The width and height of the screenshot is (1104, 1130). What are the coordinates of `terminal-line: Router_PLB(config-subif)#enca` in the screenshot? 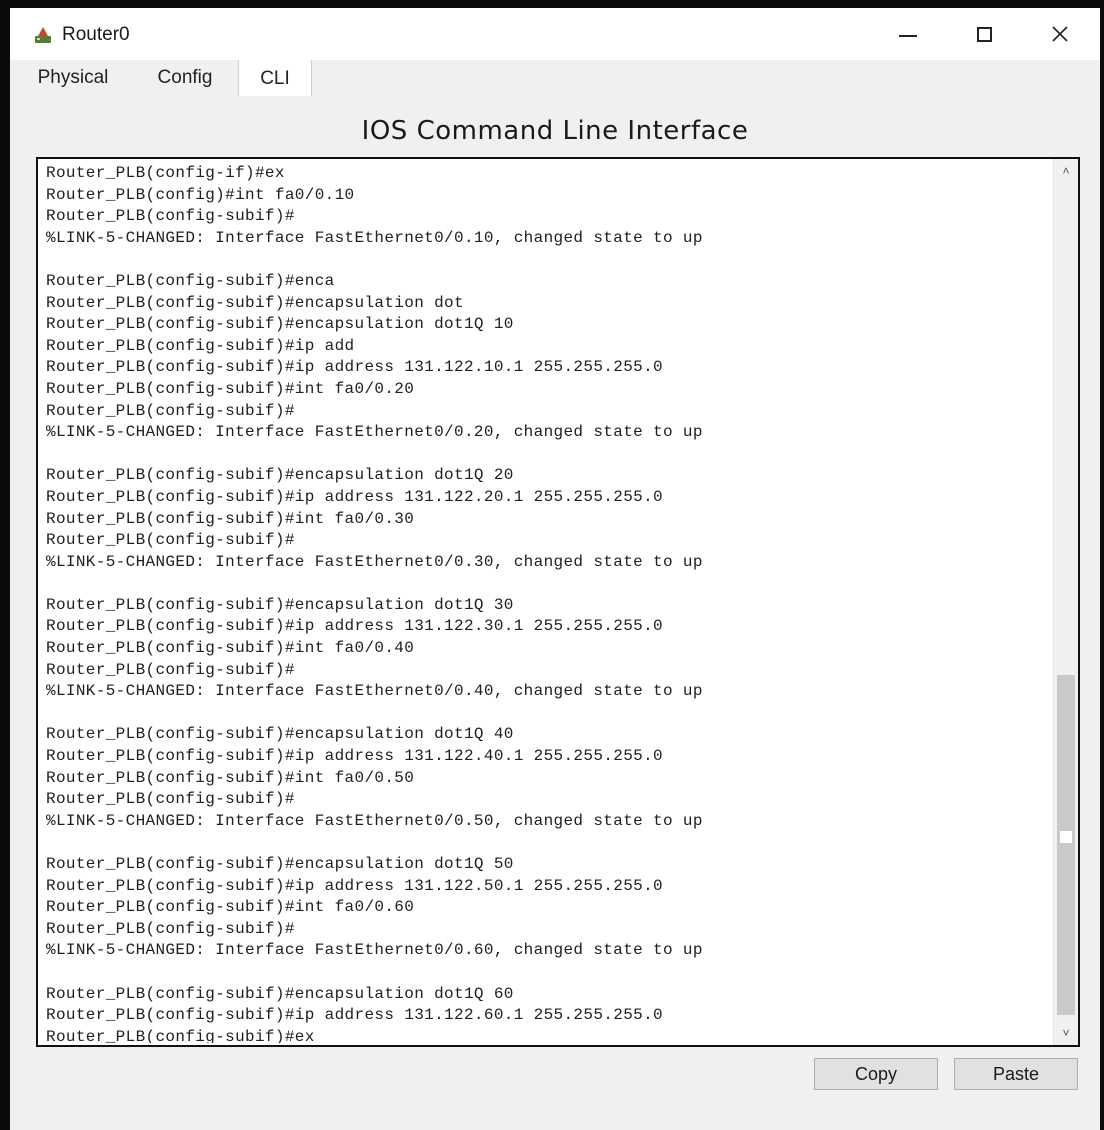 It's located at (190, 280).